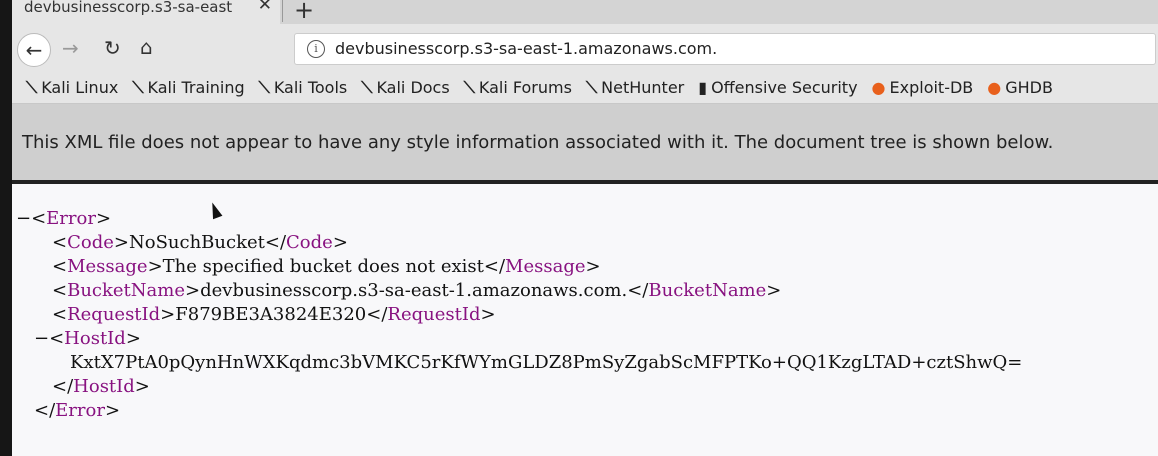 The height and width of the screenshot is (456, 1158). I want to click on bookmark-ghdb: ● GHDB, so click(1020, 87).